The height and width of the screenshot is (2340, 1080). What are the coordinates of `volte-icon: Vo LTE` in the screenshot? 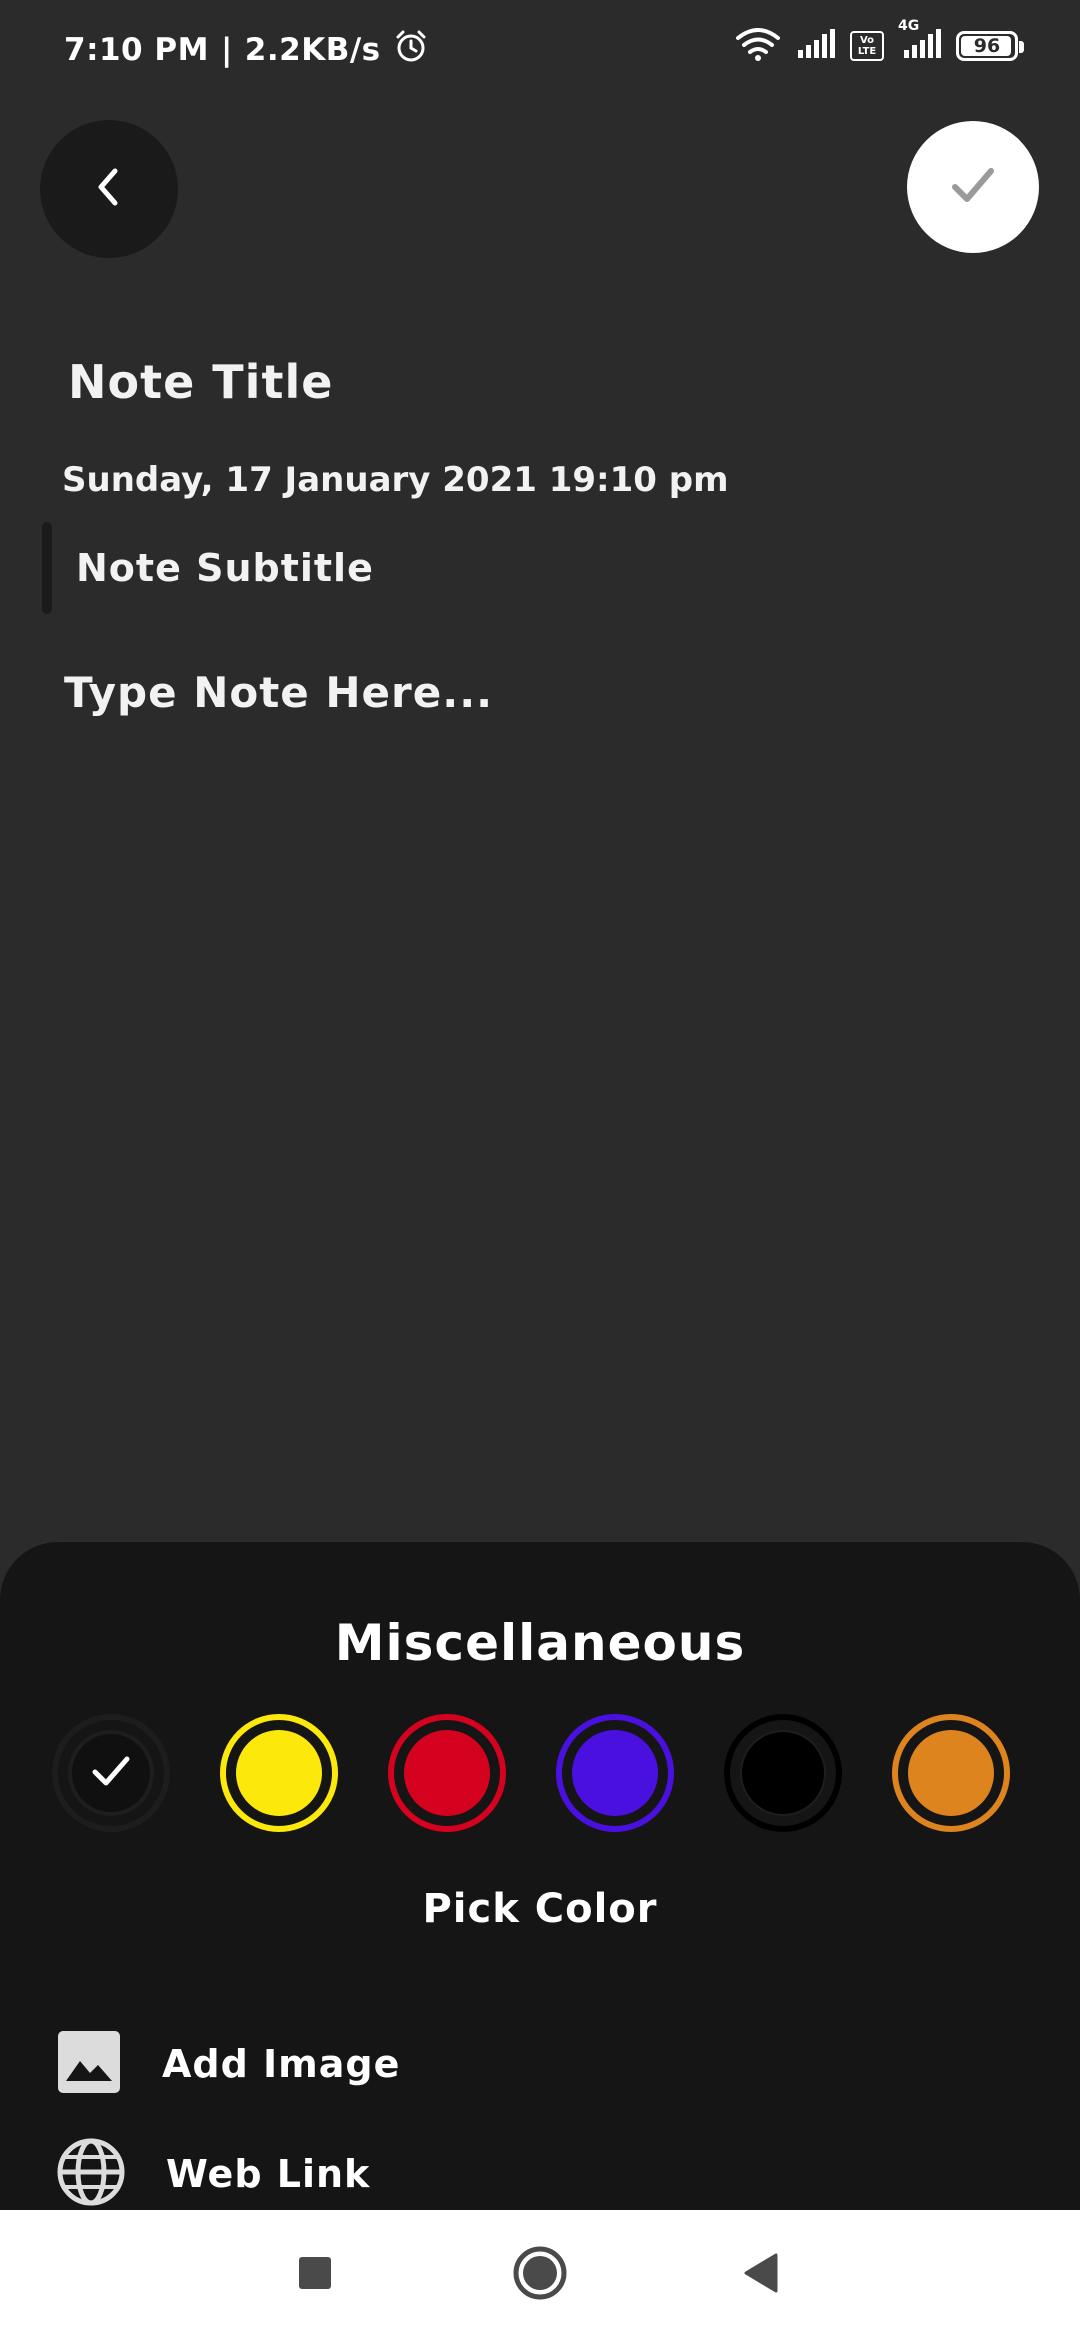 It's located at (867, 46).